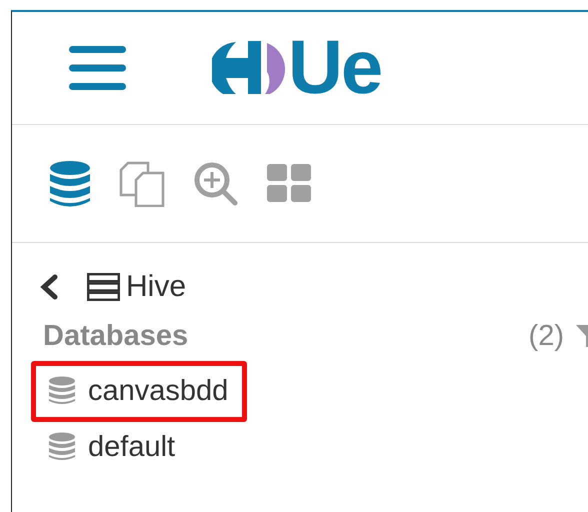  What do you see at coordinates (98, 68) in the screenshot?
I see `menu-icon` at bounding box center [98, 68].